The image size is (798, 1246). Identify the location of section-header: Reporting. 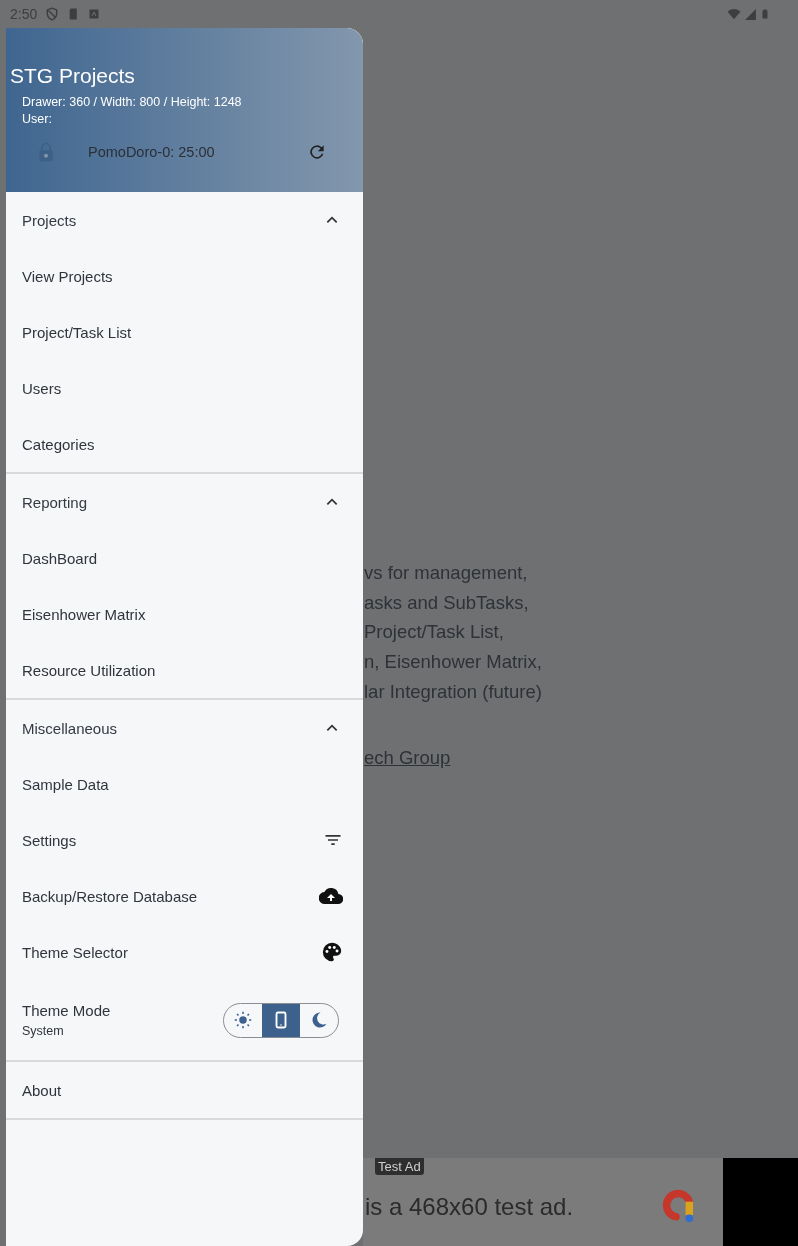
(184, 502).